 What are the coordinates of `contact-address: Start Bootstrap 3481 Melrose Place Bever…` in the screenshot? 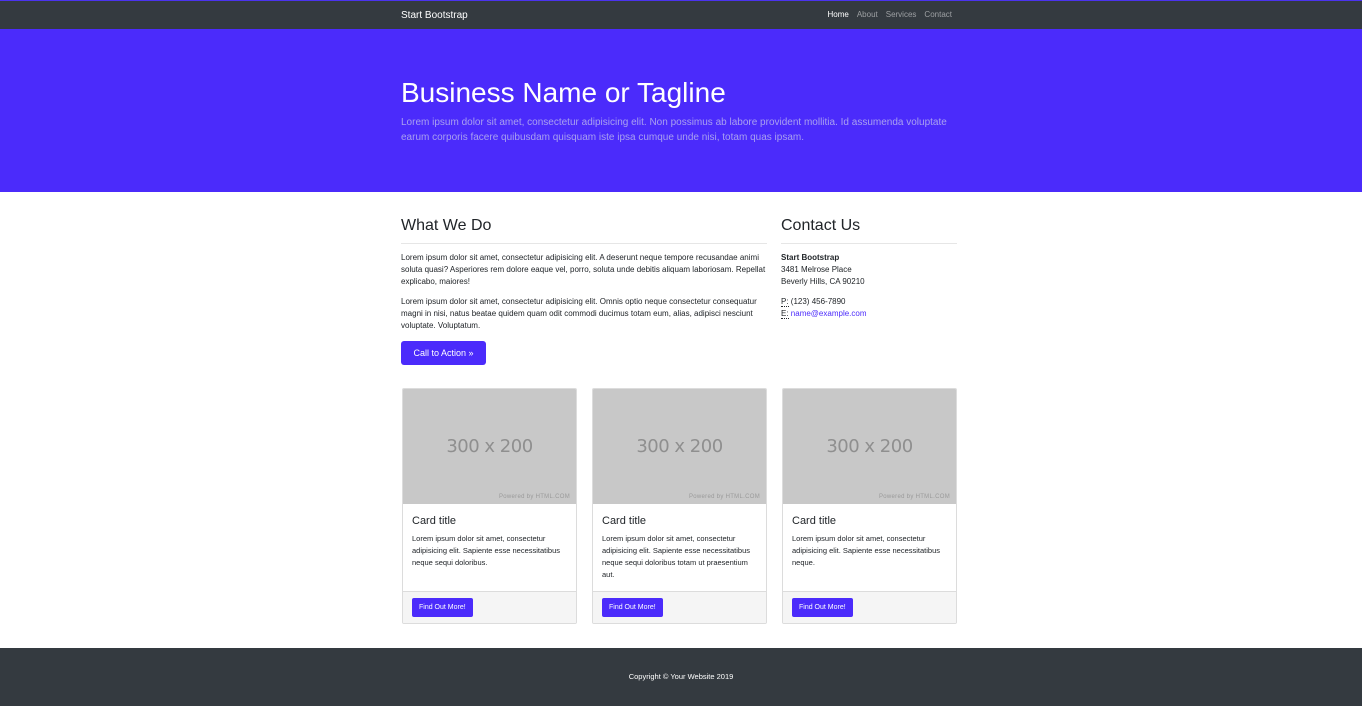 It's located at (869, 286).